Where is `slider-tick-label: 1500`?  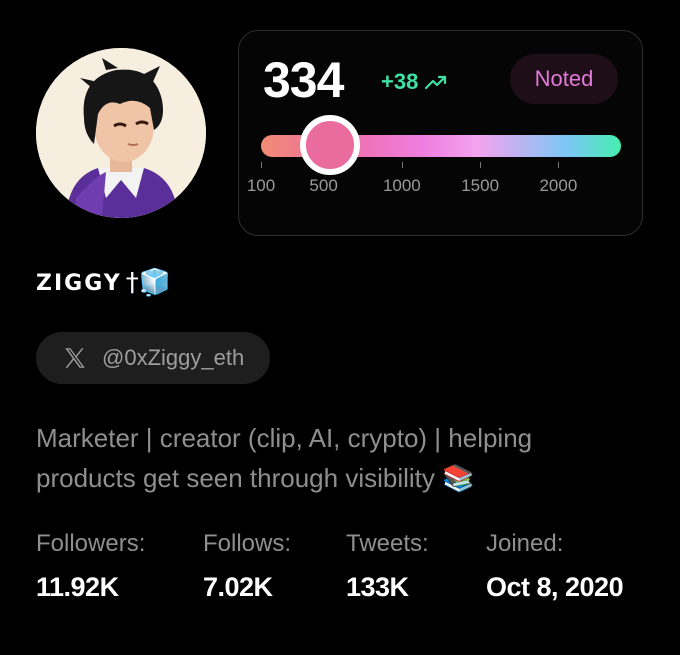
slider-tick-label: 1500 is located at coordinates (480, 185).